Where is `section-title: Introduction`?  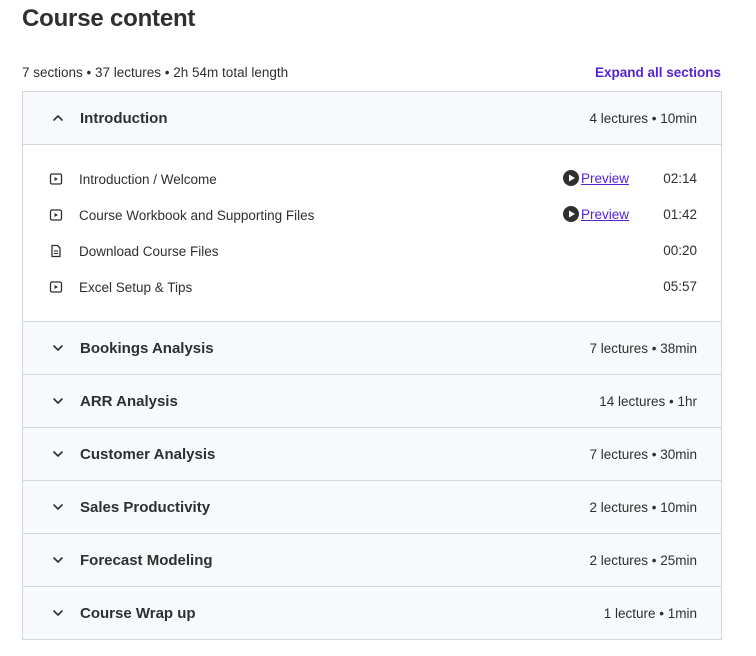
section-title: Introduction is located at coordinates (124, 118).